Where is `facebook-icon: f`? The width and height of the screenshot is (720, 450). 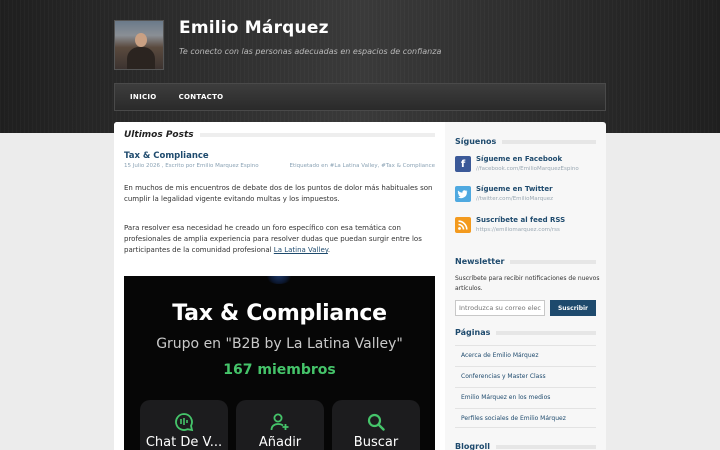
facebook-icon: f is located at coordinates (463, 164).